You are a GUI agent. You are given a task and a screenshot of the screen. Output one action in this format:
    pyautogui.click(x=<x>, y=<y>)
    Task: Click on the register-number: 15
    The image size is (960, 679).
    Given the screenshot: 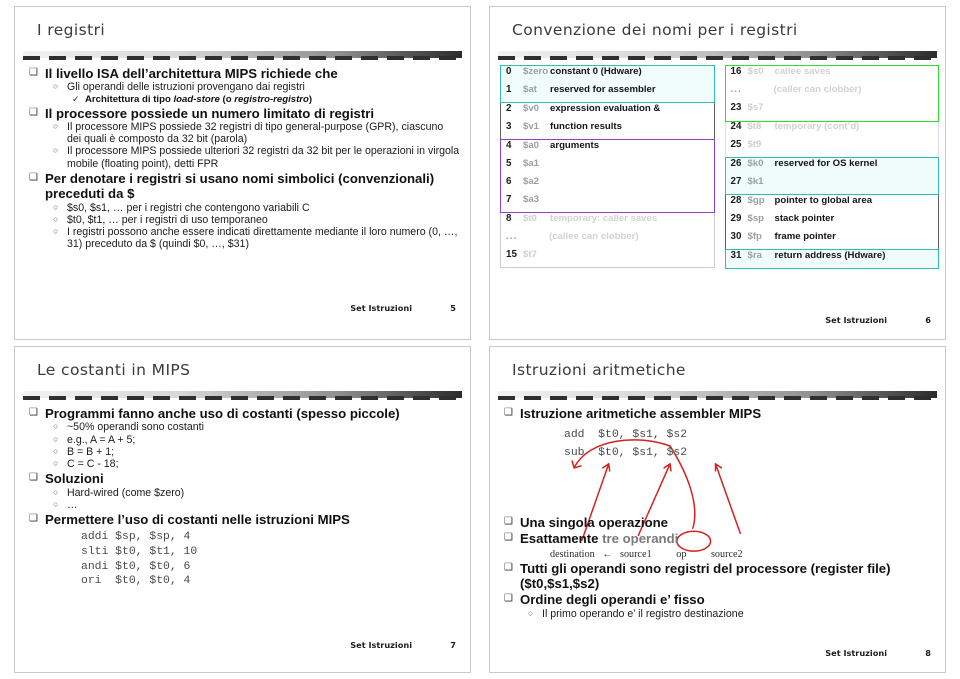 What is the action you would take?
    pyautogui.click(x=511, y=255)
    